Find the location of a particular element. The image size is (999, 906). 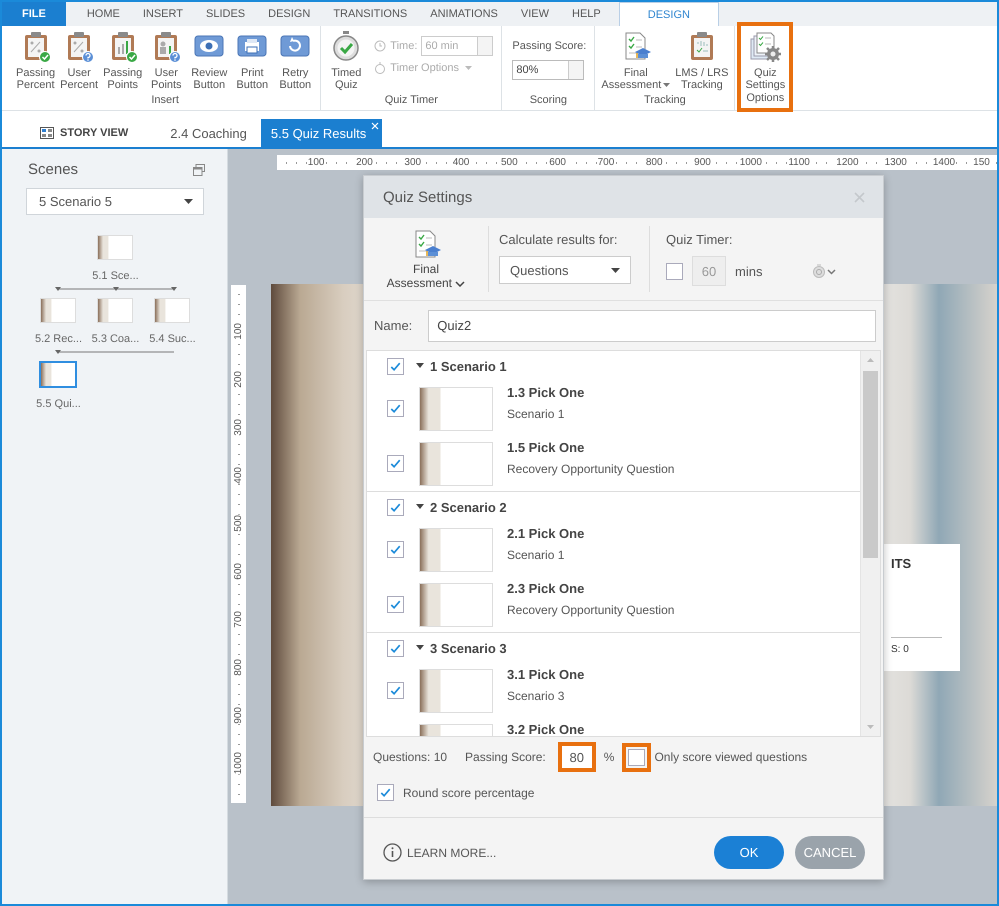

question-title: 1.5 Pick One is located at coordinates (546, 448).